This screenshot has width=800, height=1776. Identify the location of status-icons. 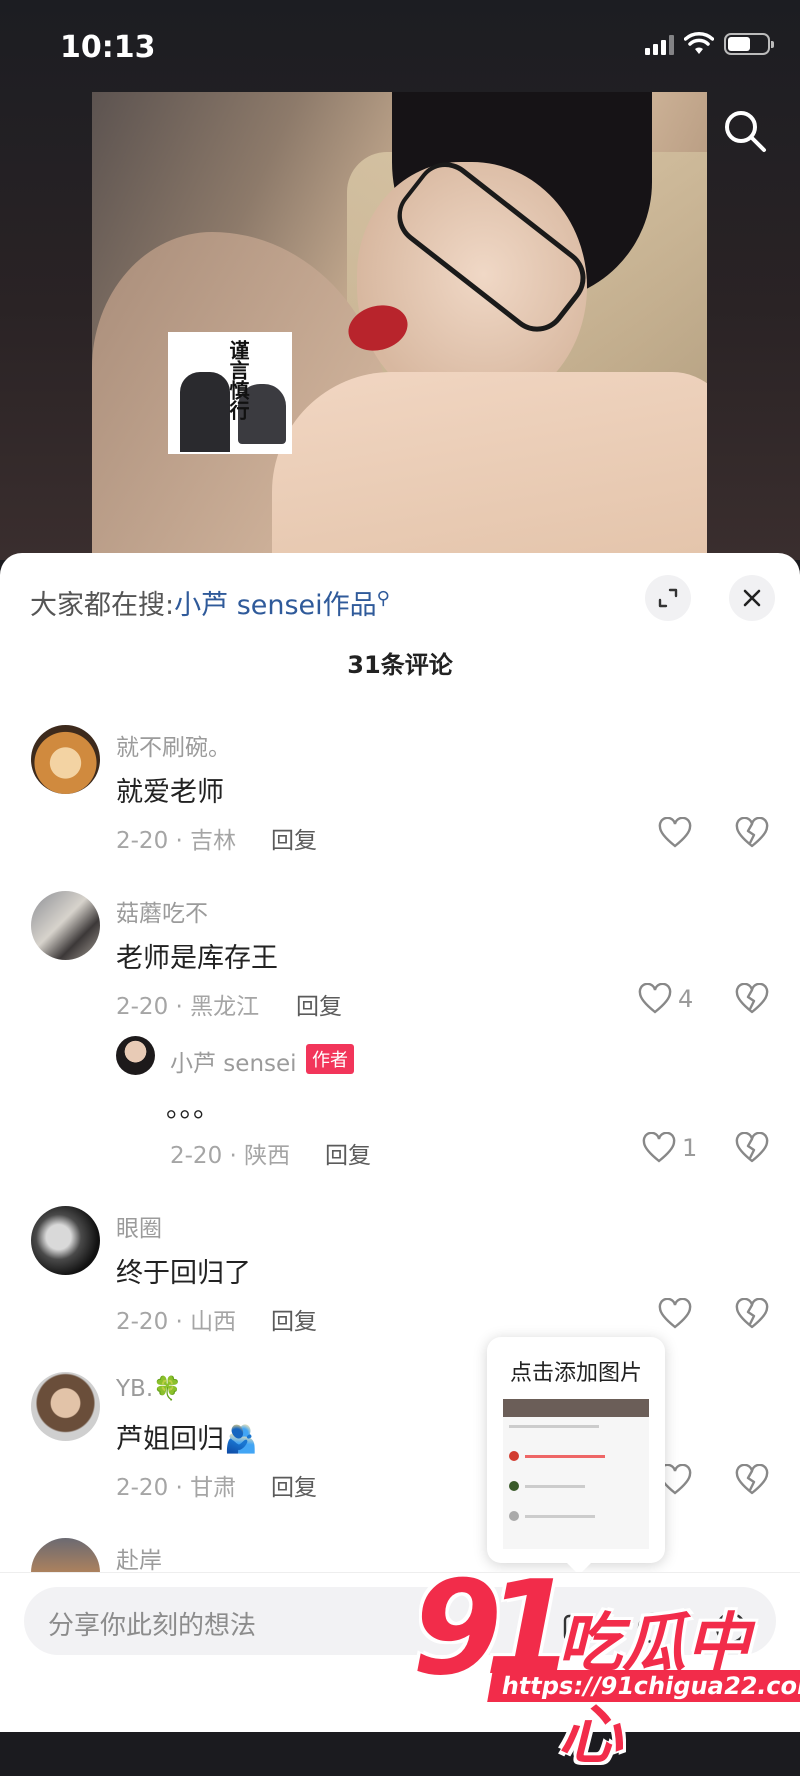
(709, 44).